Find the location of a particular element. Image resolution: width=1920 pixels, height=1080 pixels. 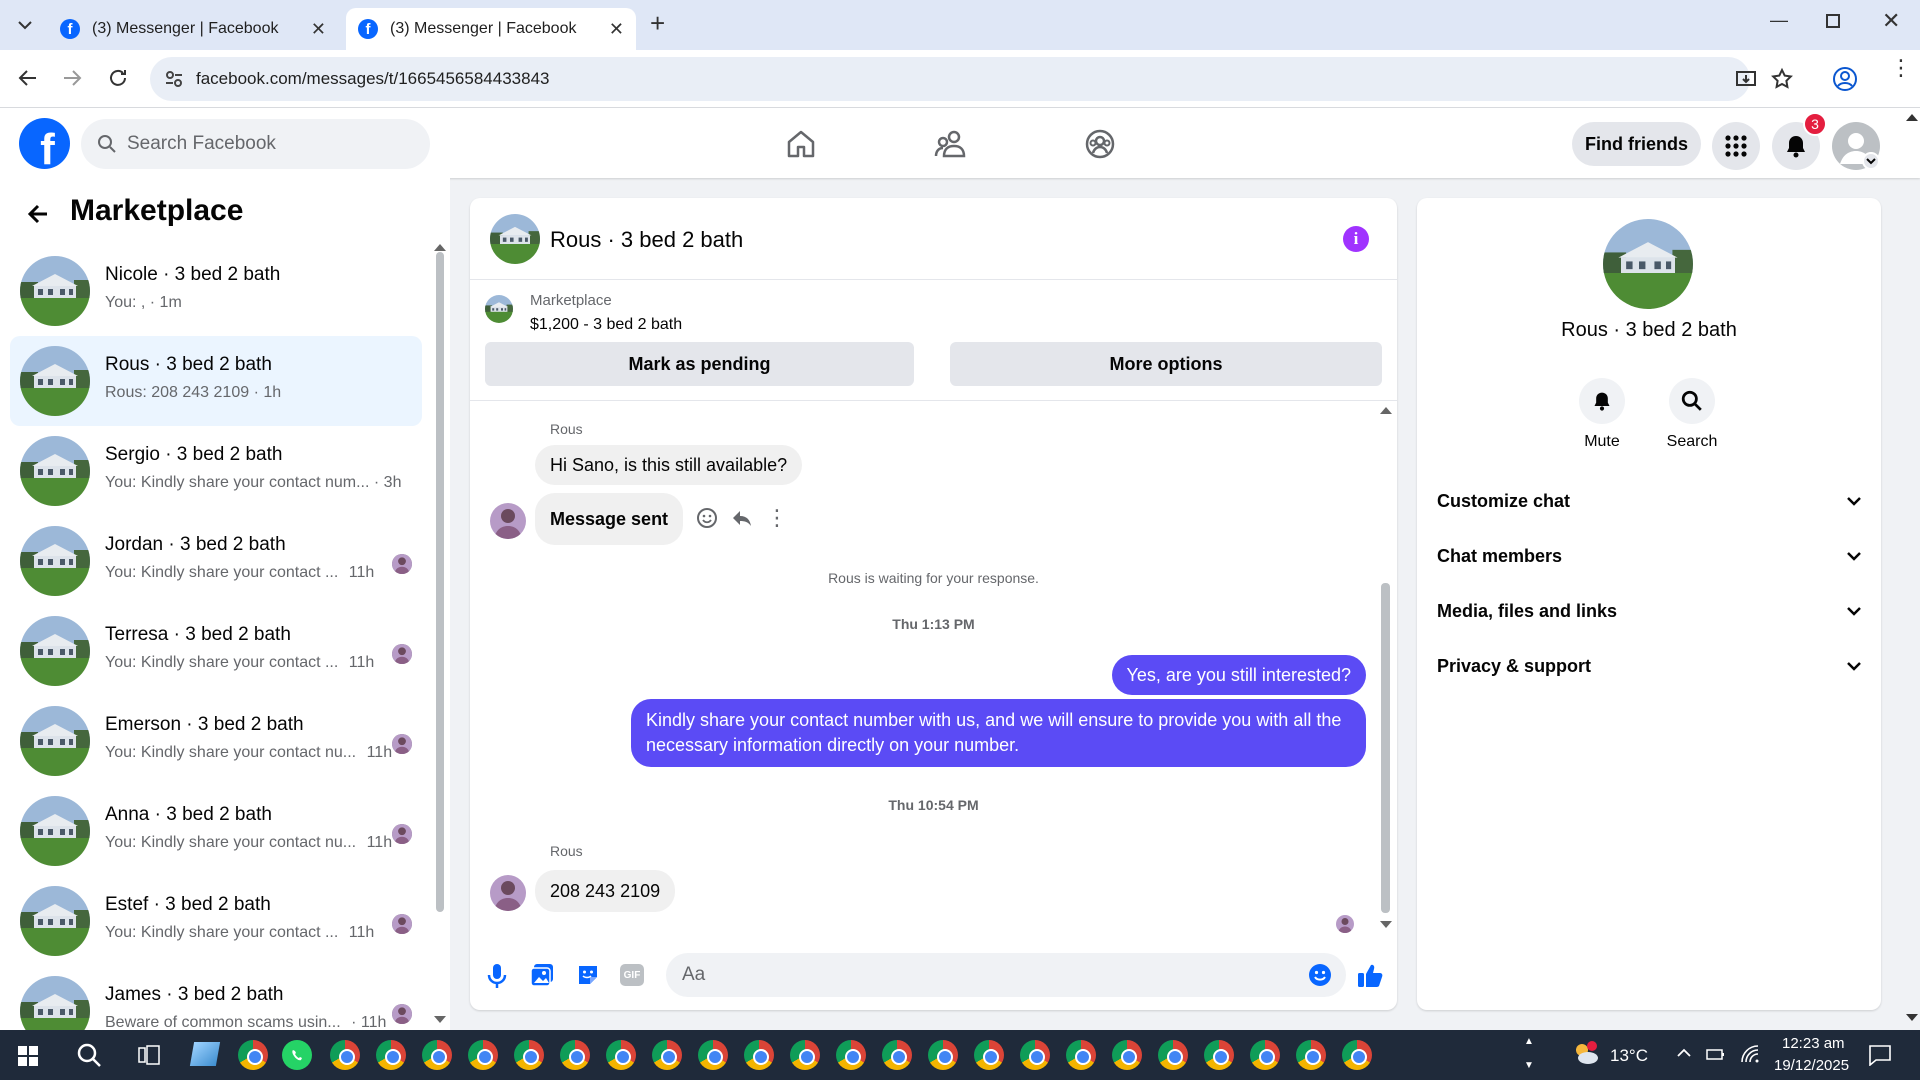

browser-tab-1: f (3) Messenger | Facebook ✕ is located at coordinates (193, 29).